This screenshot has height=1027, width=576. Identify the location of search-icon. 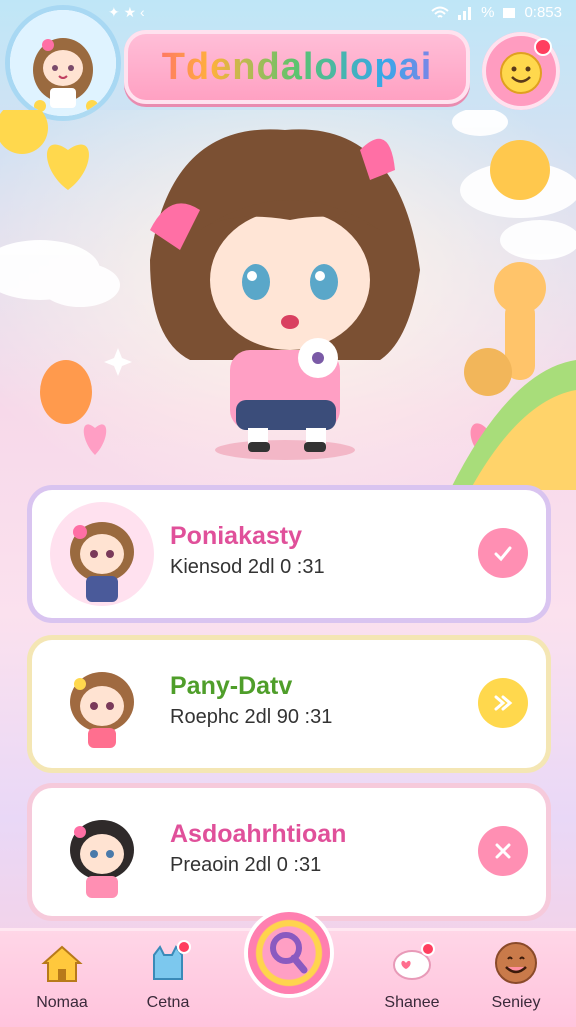
(289, 953).